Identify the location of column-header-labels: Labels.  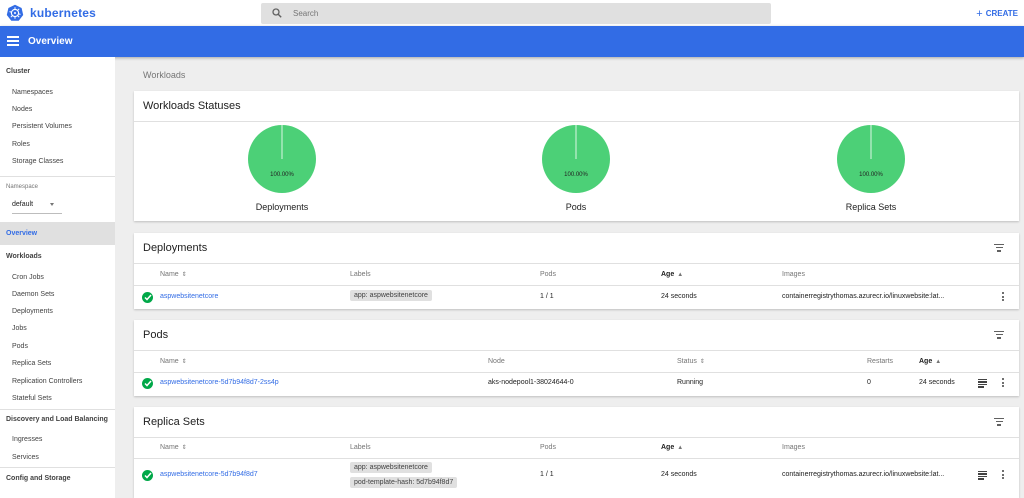
(360, 274).